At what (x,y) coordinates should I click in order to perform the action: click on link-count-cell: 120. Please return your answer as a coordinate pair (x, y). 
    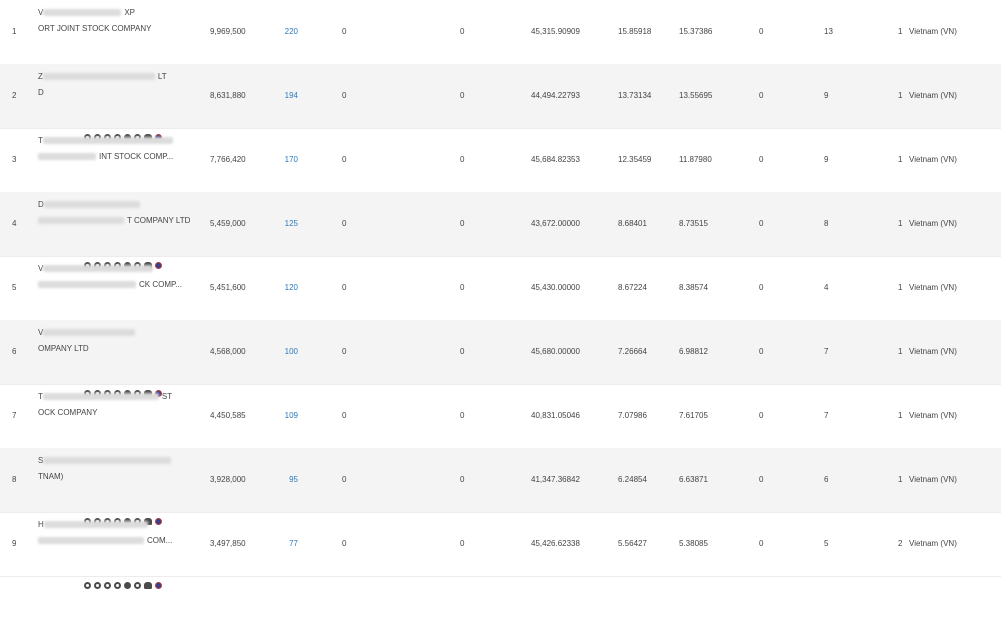
    Looking at the image, I should click on (287, 288).